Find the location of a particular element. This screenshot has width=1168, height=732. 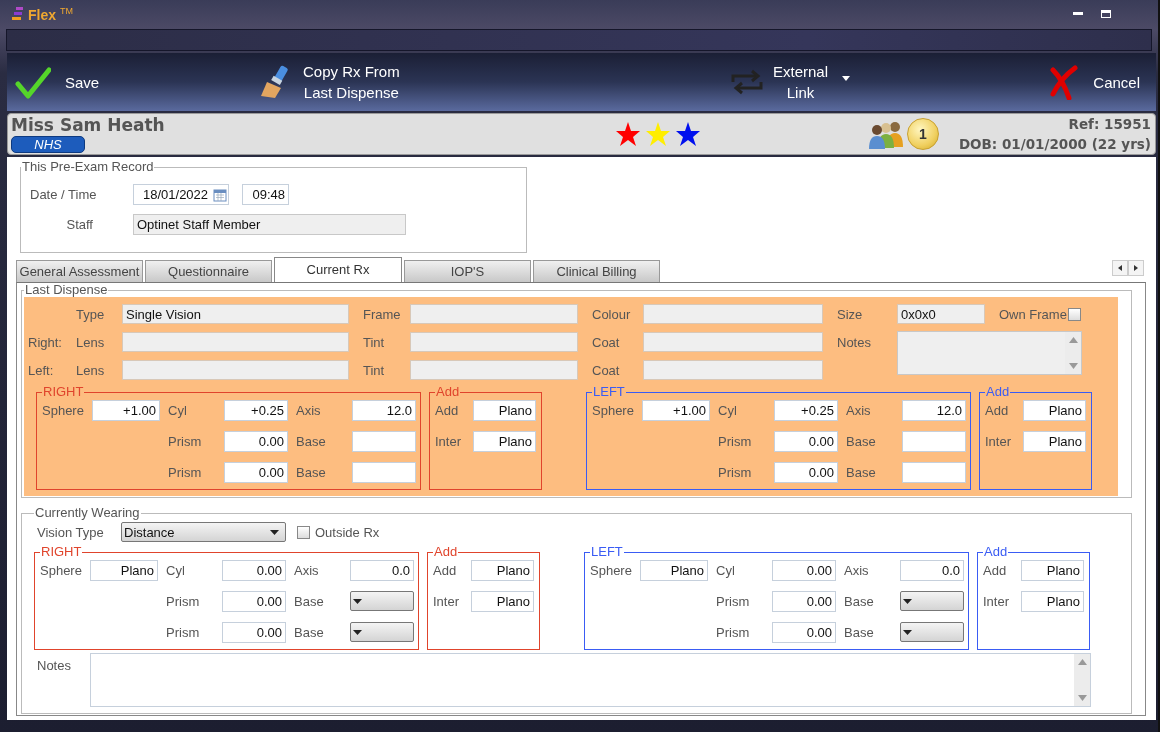

logo-icon is located at coordinates (17, 14).